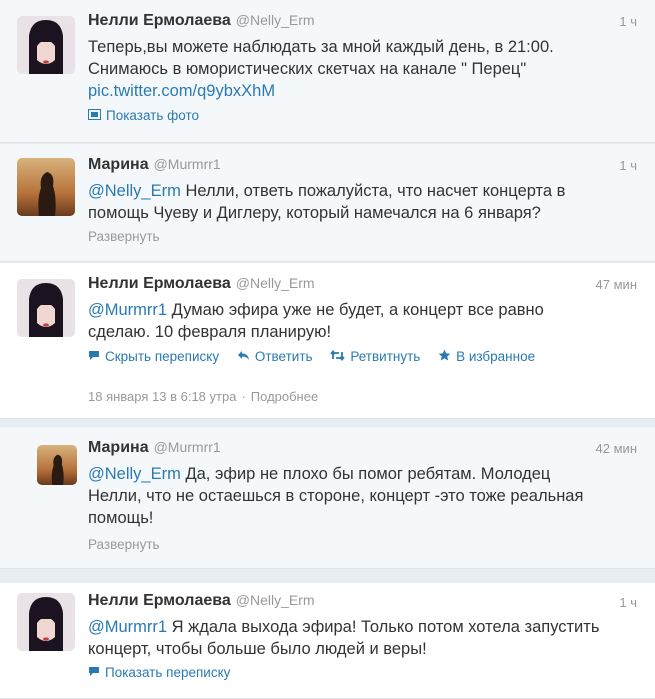  Describe the element at coordinates (168, 672) in the screenshot. I see `show-conversation-label: Показать переписку` at that location.